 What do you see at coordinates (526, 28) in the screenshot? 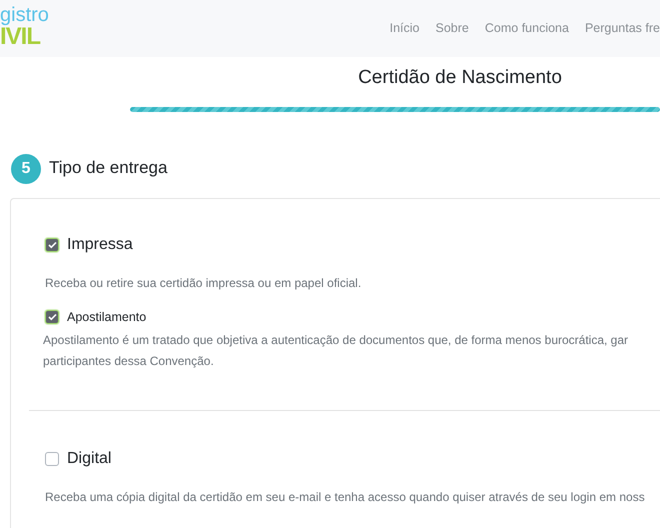
I see `nav-link: Como funciona` at bounding box center [526, 28].